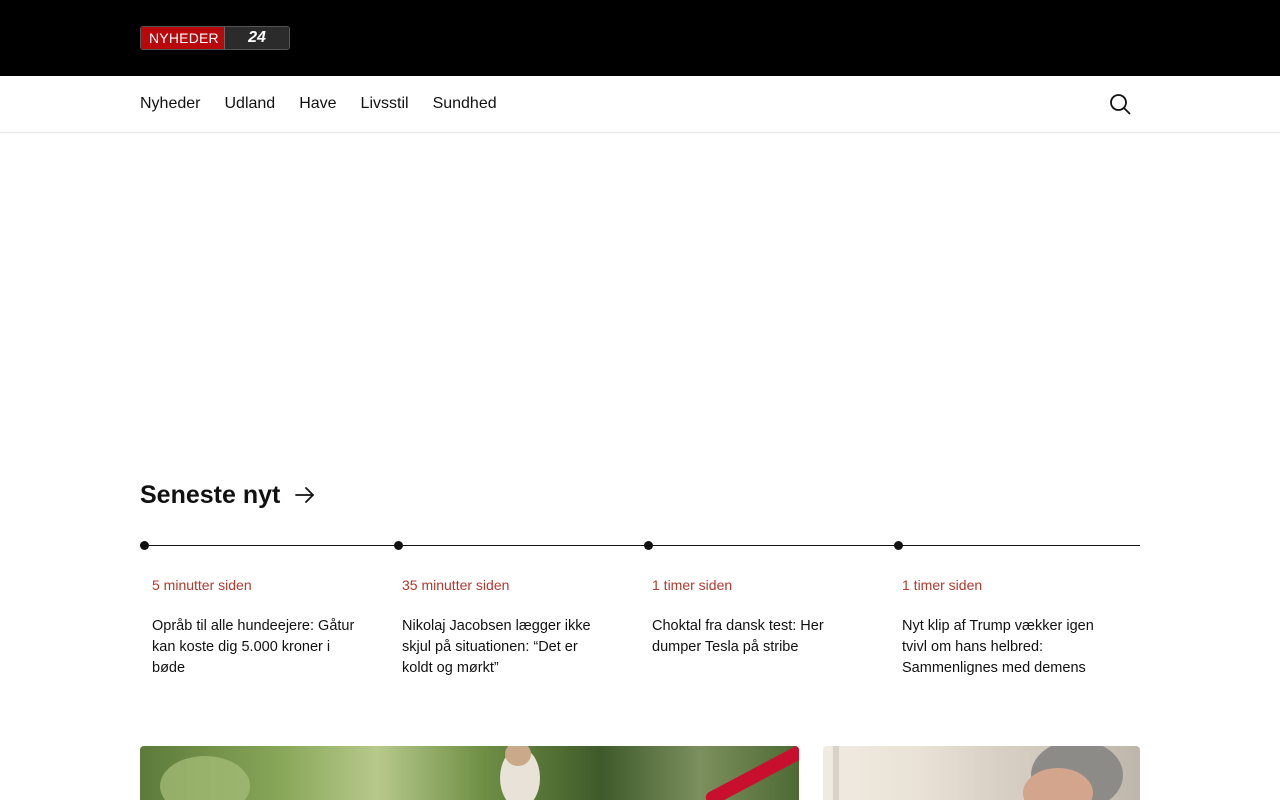 This screenshot has width=1280, height=800. Describe the element at coordinates (640, 545) in the screenshot. I see `timeline-line` at that location.